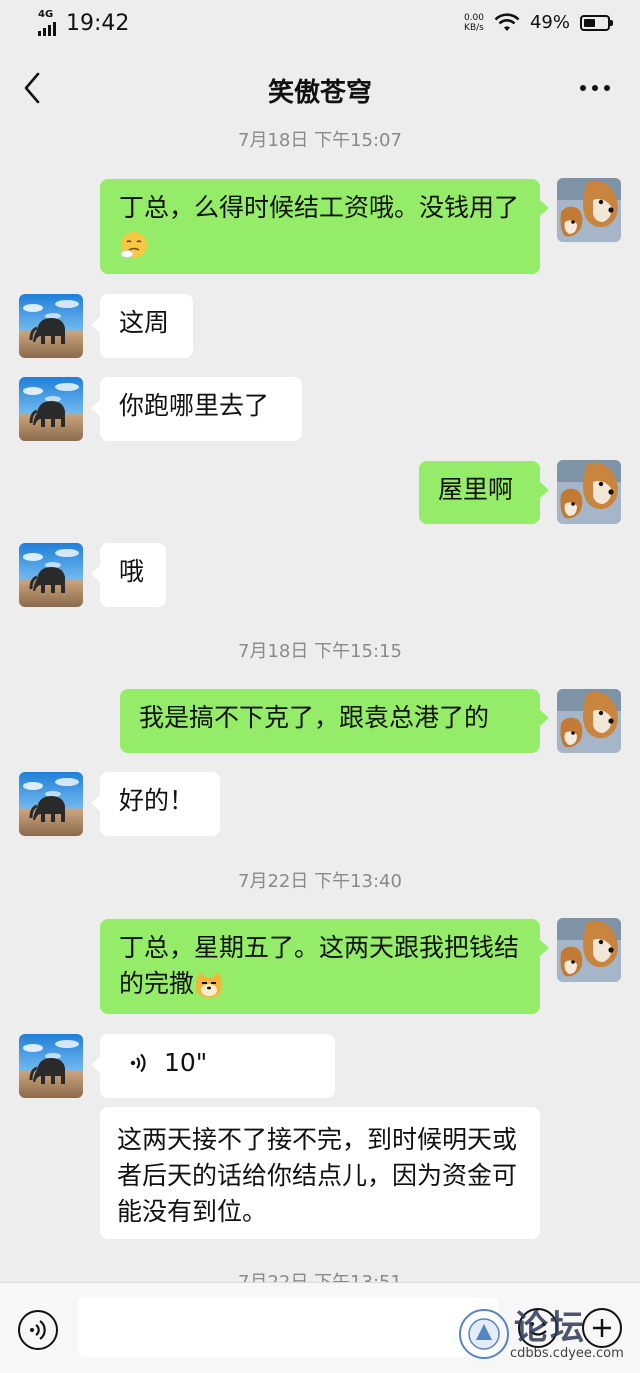 Image resolution: width=640 pixels, height=1373 pixels. I want to click on message-bubble-sent: 丁总，么得时候结工资哦。没钱用了, so click(324, 226).